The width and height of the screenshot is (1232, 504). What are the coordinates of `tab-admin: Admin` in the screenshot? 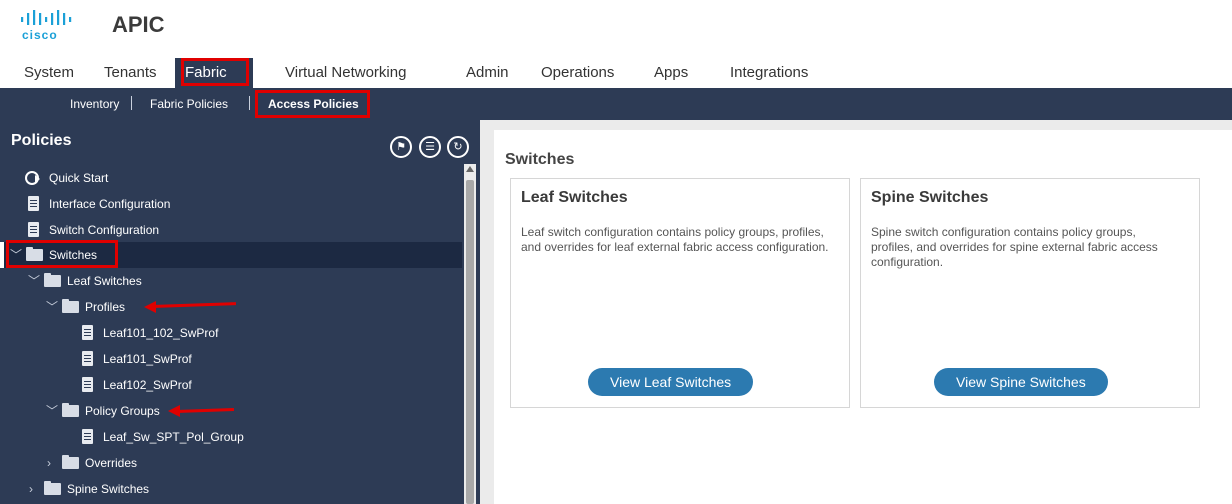 It's located at (487, 73).